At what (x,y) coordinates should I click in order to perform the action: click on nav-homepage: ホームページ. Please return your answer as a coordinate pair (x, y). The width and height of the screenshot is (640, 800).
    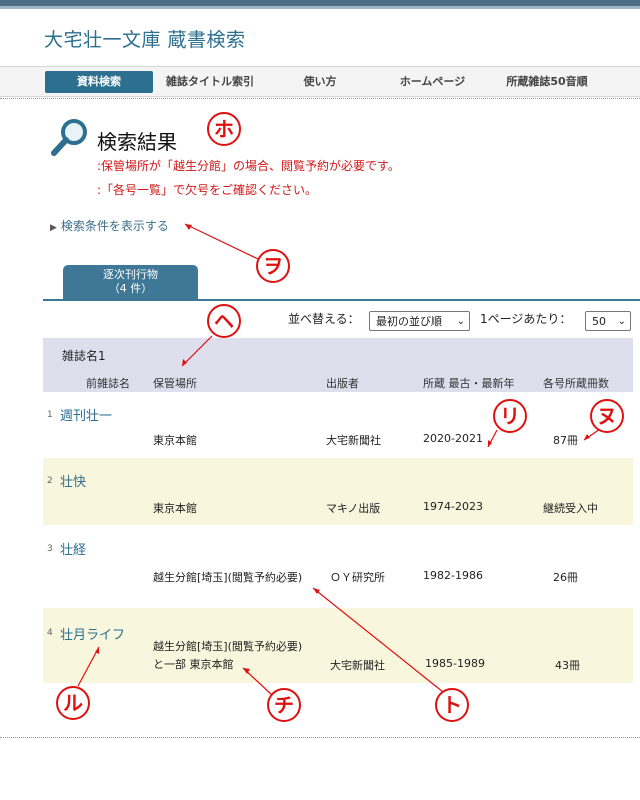
    Looking at the image, I should click on (432, 82).